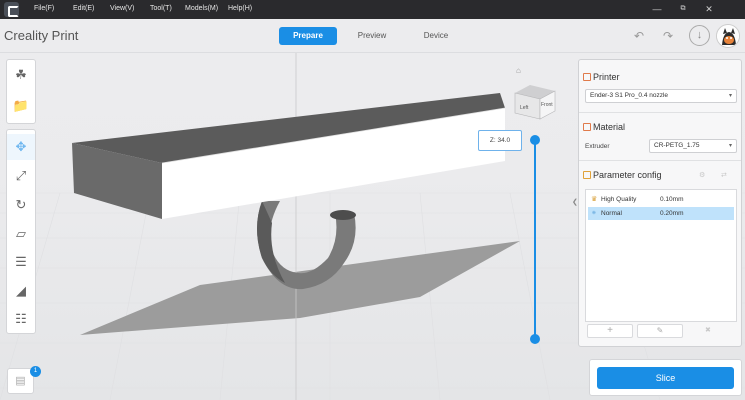 The image size is (745, 400). I want to click on extruder-label: Extruder, so click(597, 146).